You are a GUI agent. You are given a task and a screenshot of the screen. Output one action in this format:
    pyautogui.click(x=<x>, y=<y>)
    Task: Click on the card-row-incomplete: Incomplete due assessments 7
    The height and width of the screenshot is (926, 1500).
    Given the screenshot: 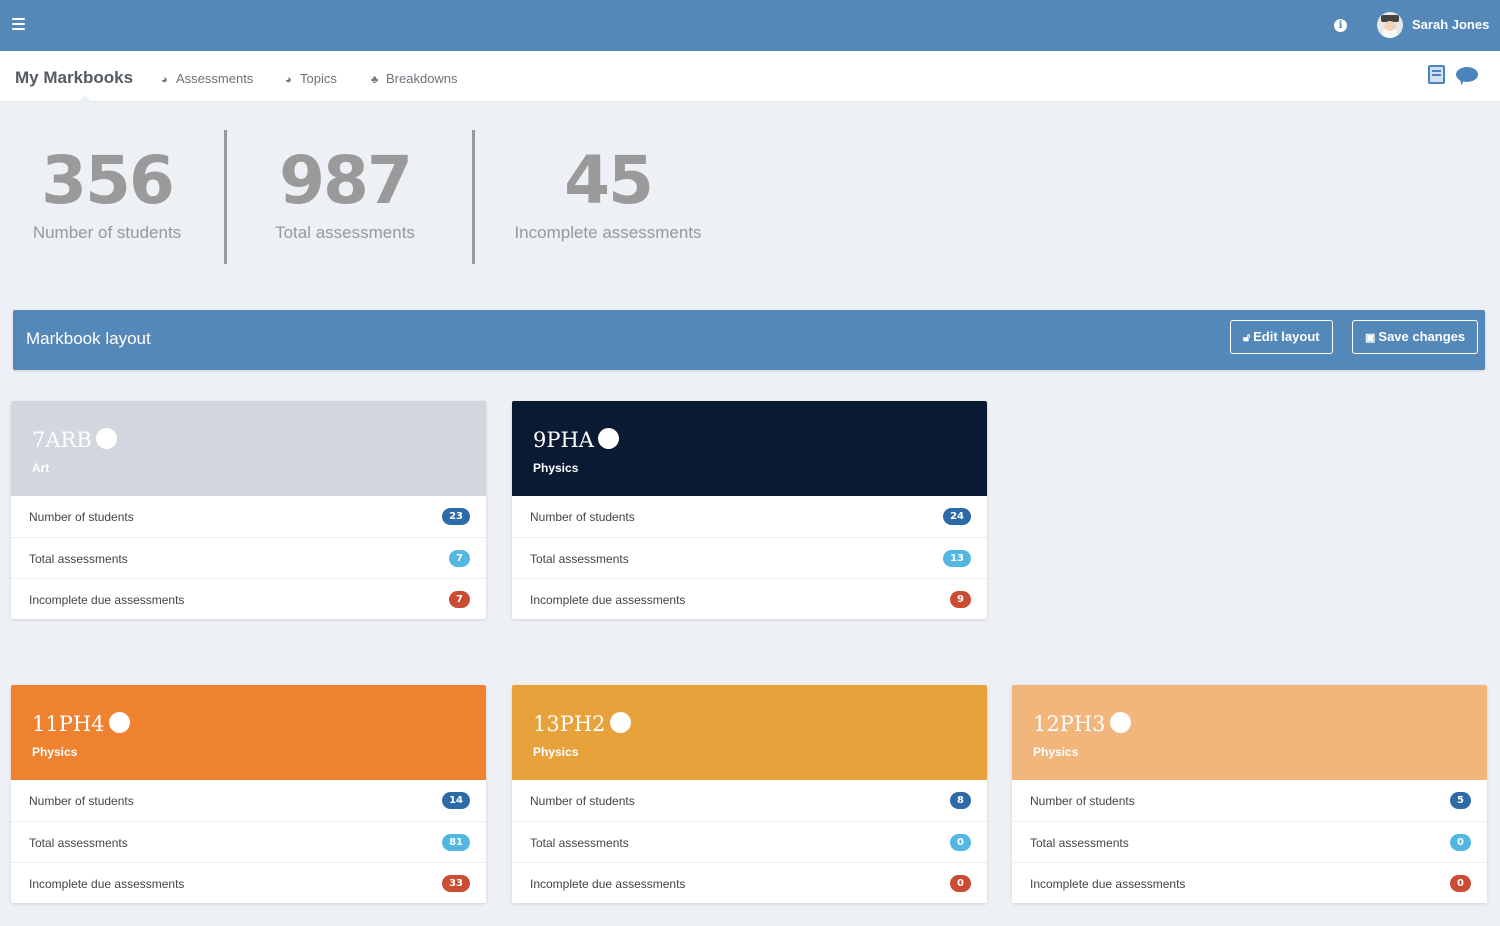 What is the action you would take?
    pyautogui.click(x=248, y=598)
    